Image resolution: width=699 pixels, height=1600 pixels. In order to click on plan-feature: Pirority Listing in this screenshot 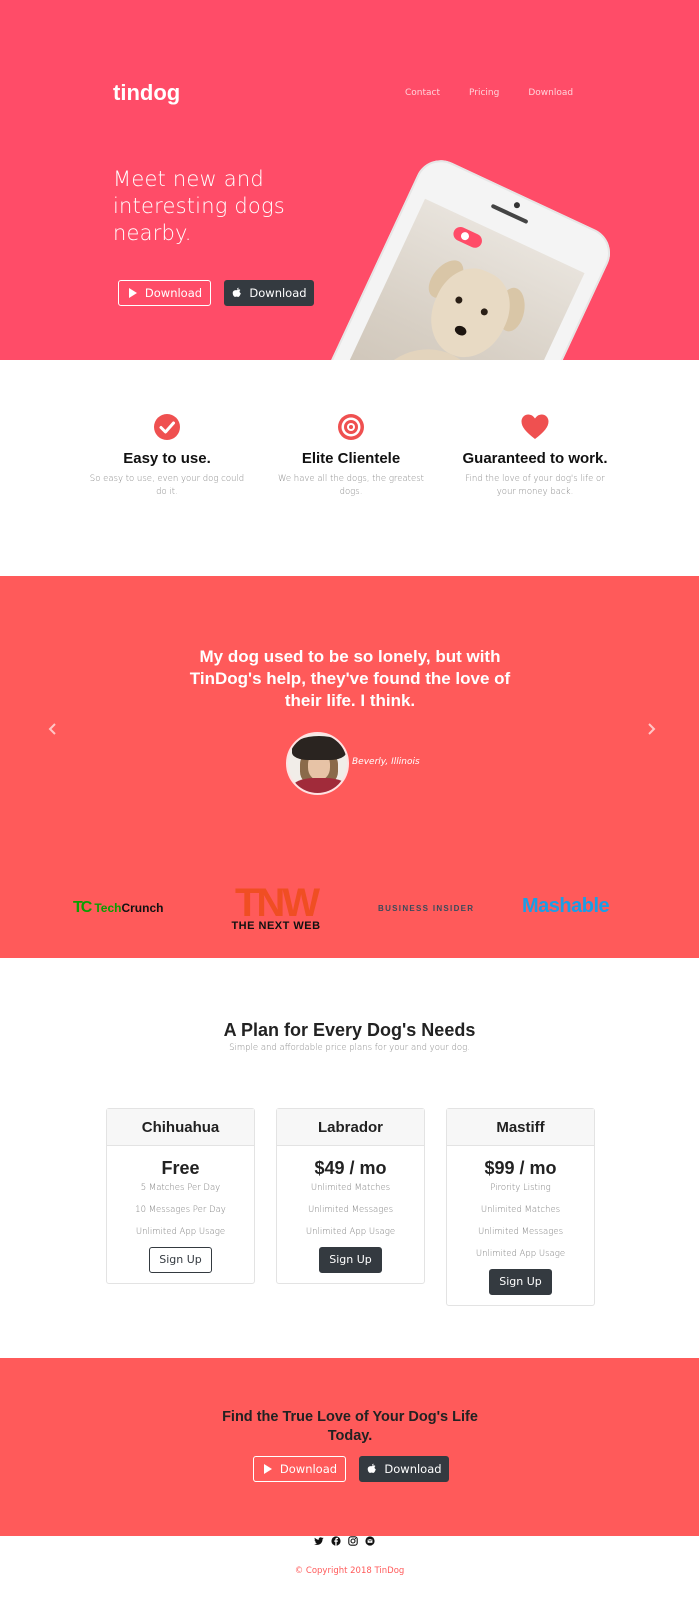, I will do `click(520, 1188)`.